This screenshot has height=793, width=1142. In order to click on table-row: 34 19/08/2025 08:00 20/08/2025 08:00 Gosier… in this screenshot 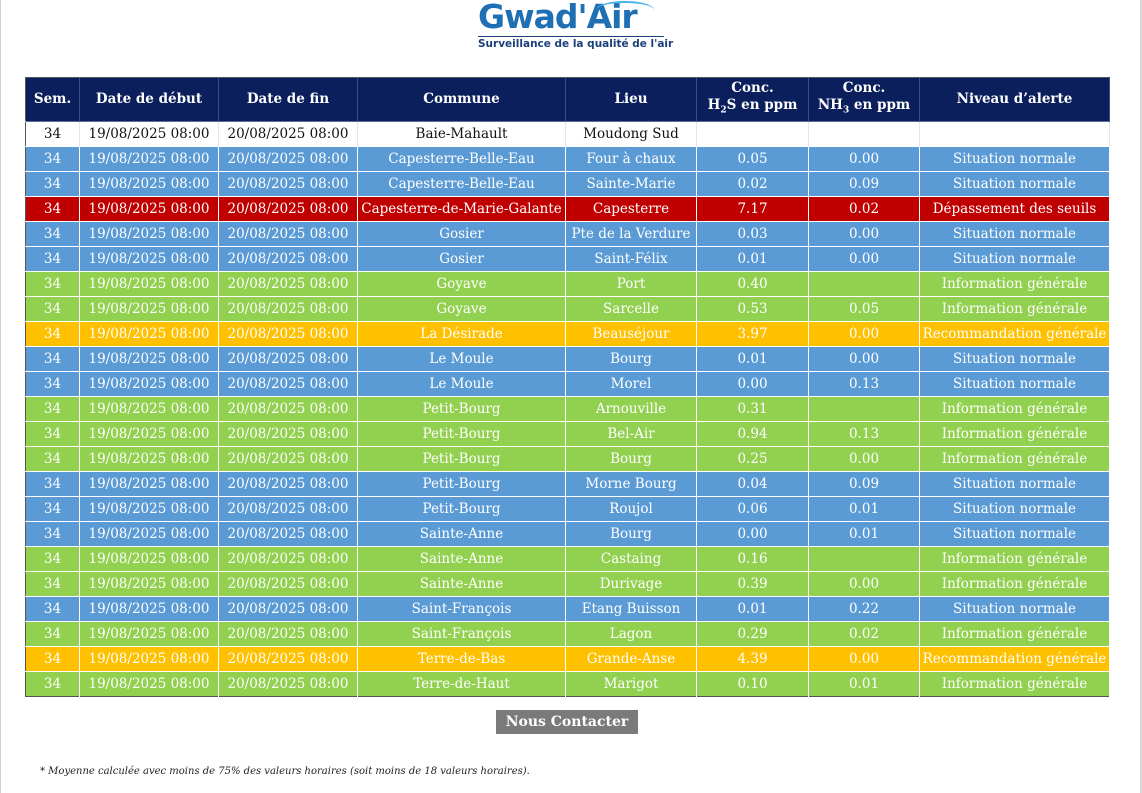, I will do `click(567, 234)`.